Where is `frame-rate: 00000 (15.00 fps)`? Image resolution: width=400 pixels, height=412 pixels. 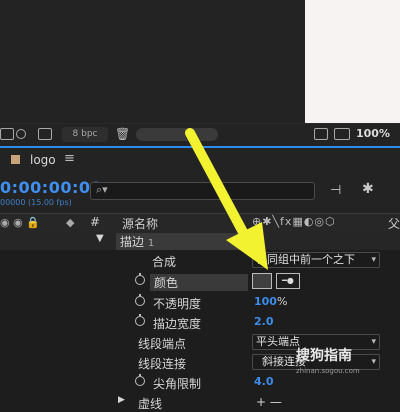 frame-rate: 00000 (15.00 fps) is located at coordinates (36, 202).